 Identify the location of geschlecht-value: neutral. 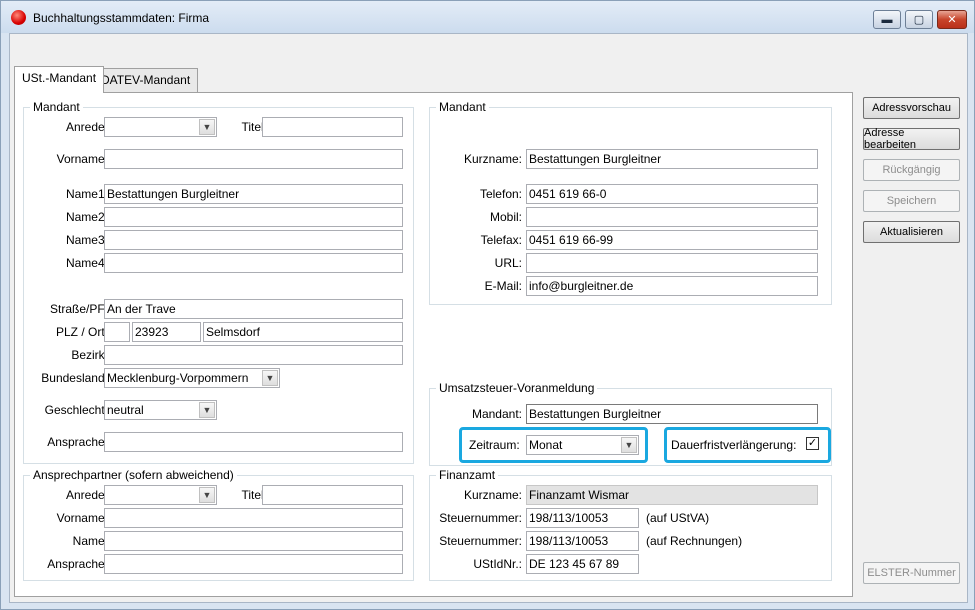
(125, 410).